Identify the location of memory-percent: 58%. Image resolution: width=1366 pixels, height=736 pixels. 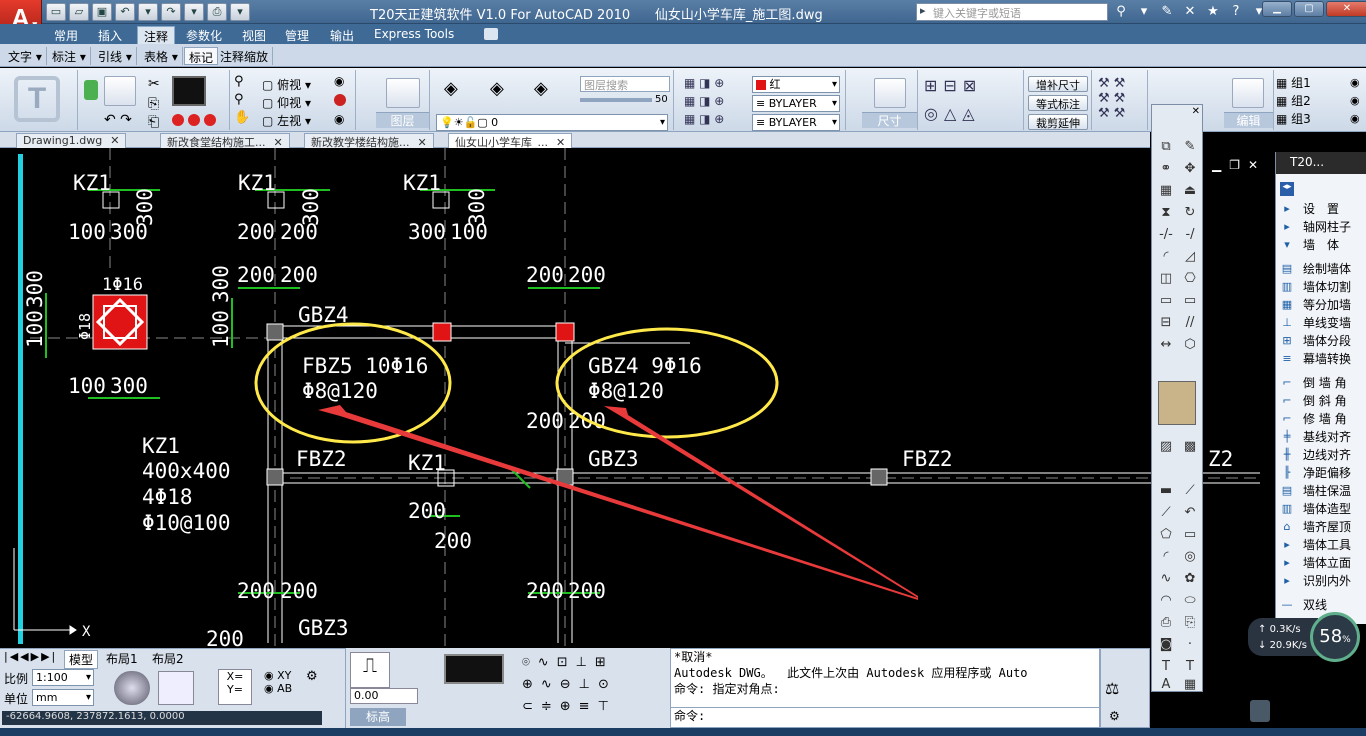
(1335, 637).